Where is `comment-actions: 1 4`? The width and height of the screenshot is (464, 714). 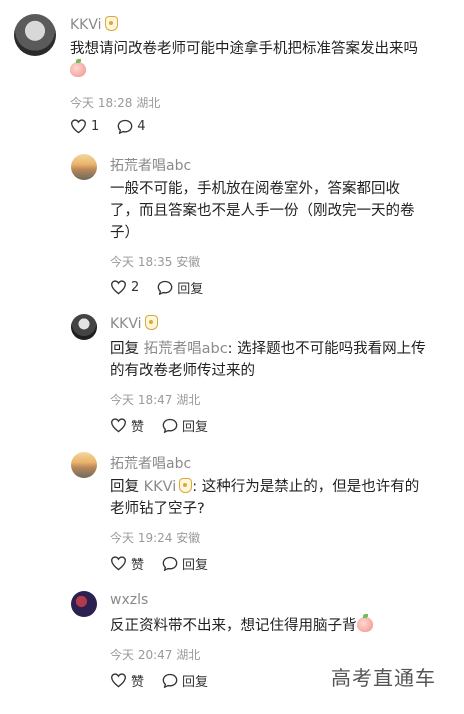 comment-actions: 1 4 is located at coordinates (117, 126).